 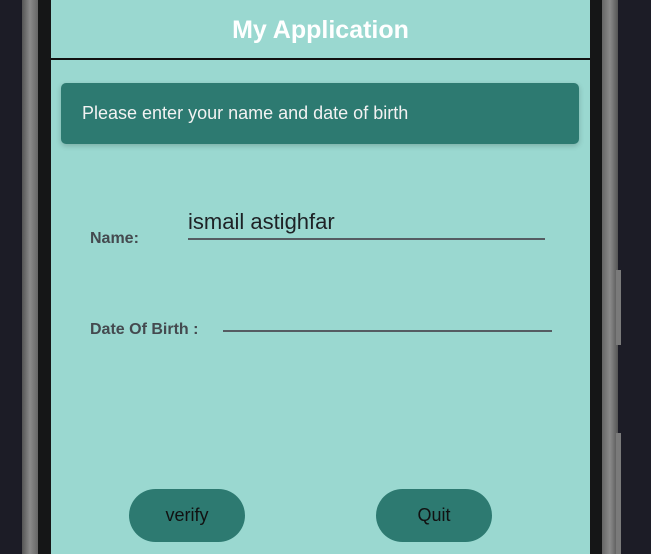 I want to click on verify-button: verify, so click(x=187, y=515).